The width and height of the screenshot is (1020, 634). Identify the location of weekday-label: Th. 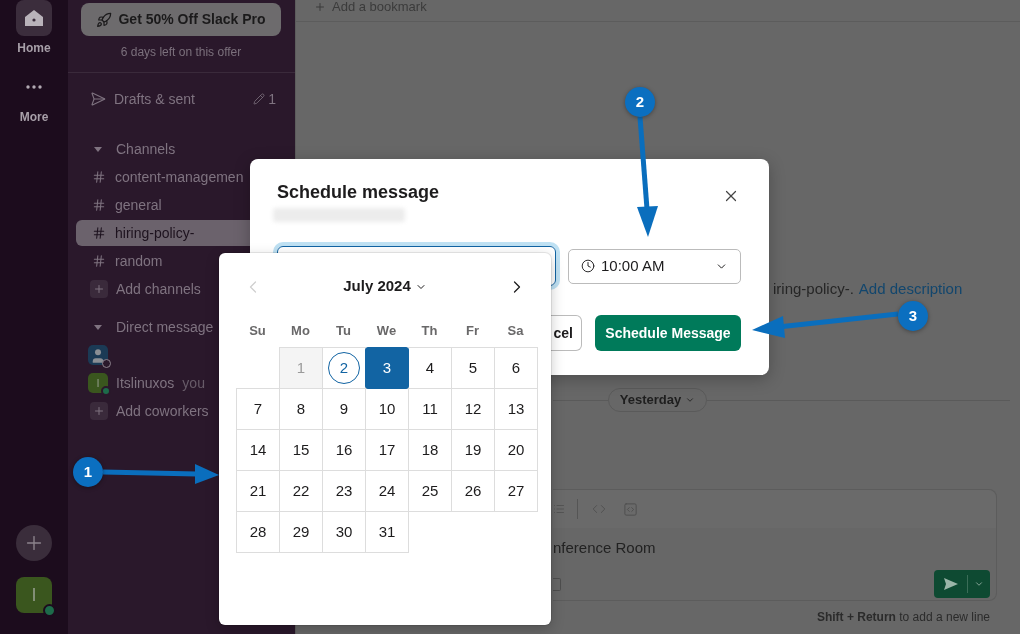
(429, 331).